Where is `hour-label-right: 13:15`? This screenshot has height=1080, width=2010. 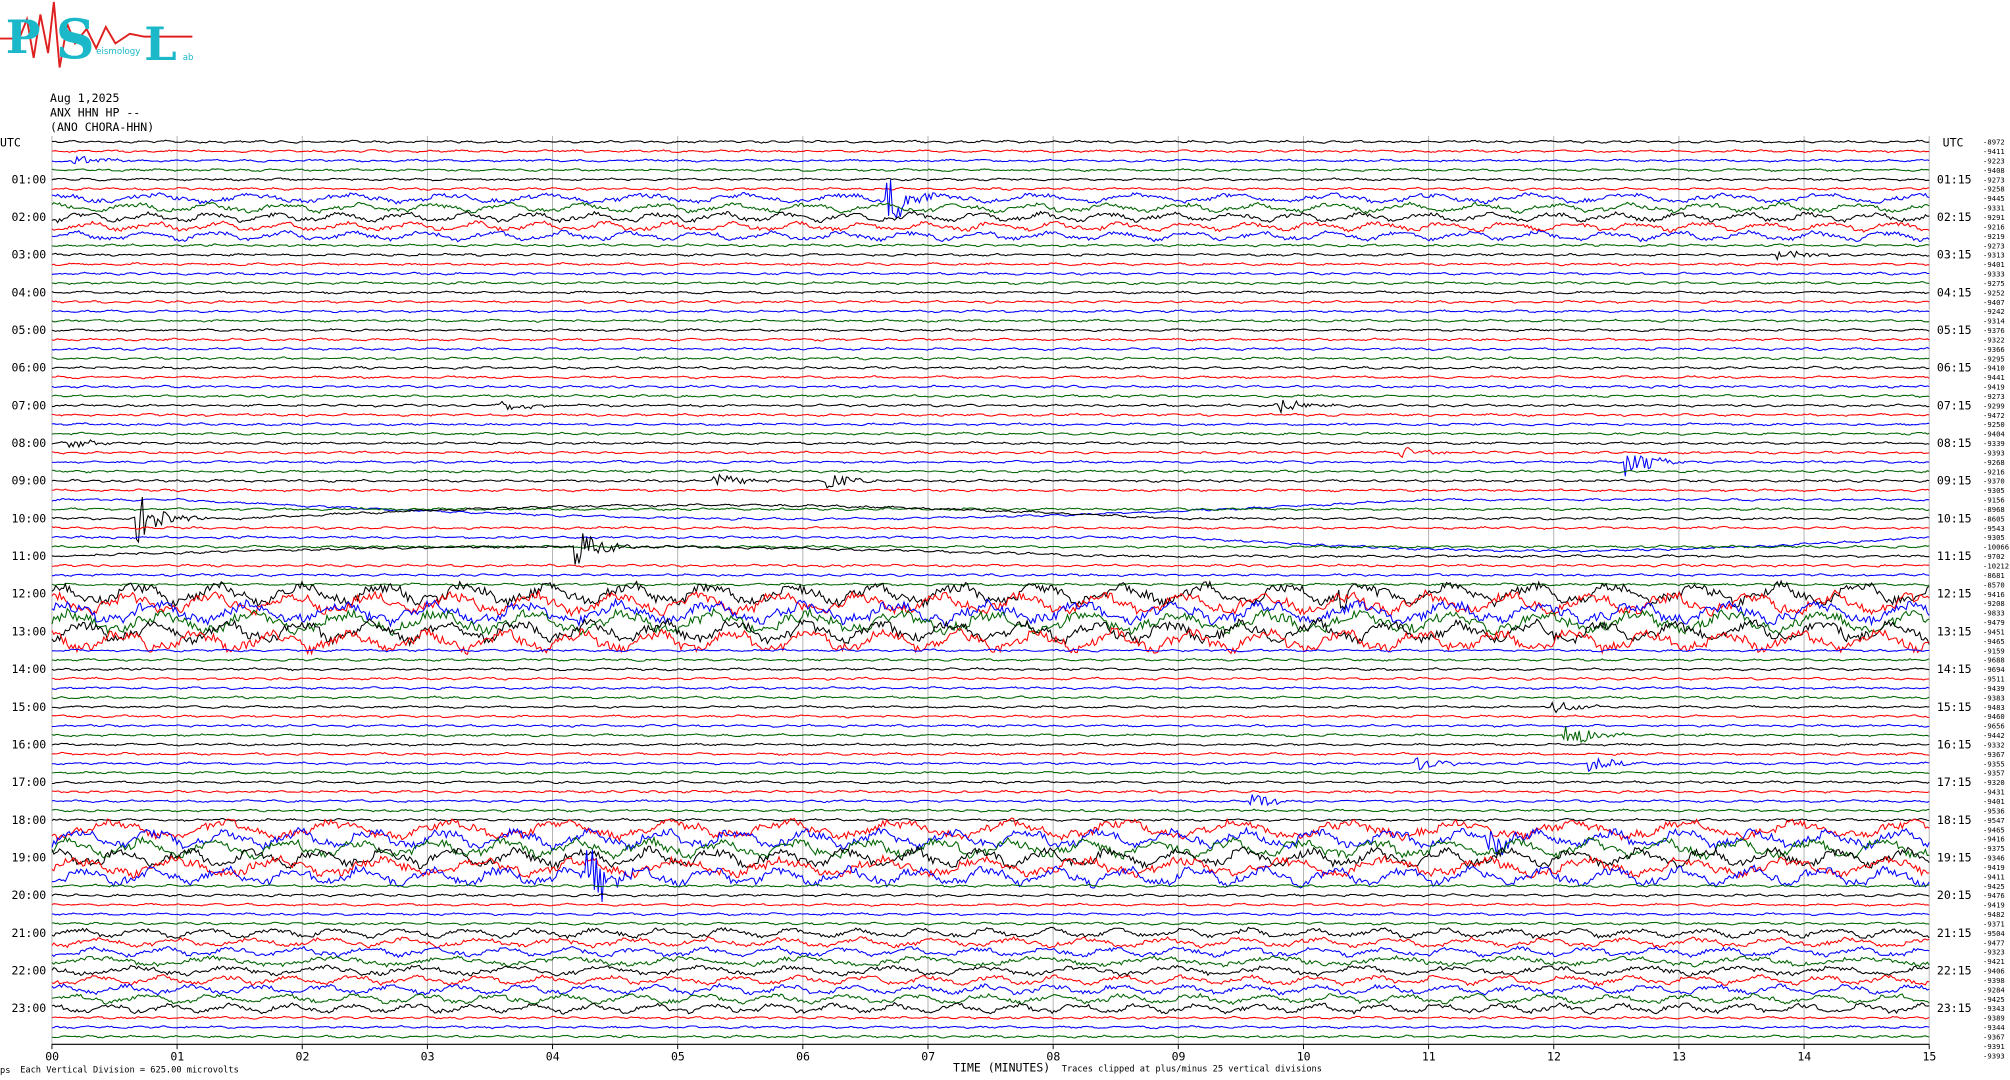 hour-label-right: 13:15 is located at coordinates (1954, 631).